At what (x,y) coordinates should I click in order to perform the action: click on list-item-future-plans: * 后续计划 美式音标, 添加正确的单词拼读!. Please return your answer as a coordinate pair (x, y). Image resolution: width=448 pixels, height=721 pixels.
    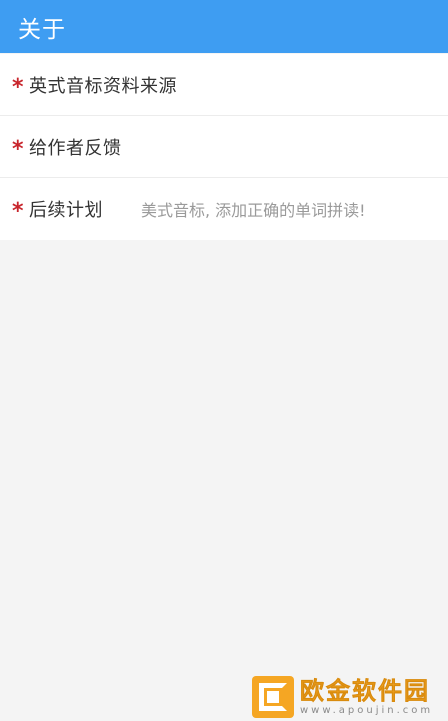
    Looking at the image, I should click on (224, 209).